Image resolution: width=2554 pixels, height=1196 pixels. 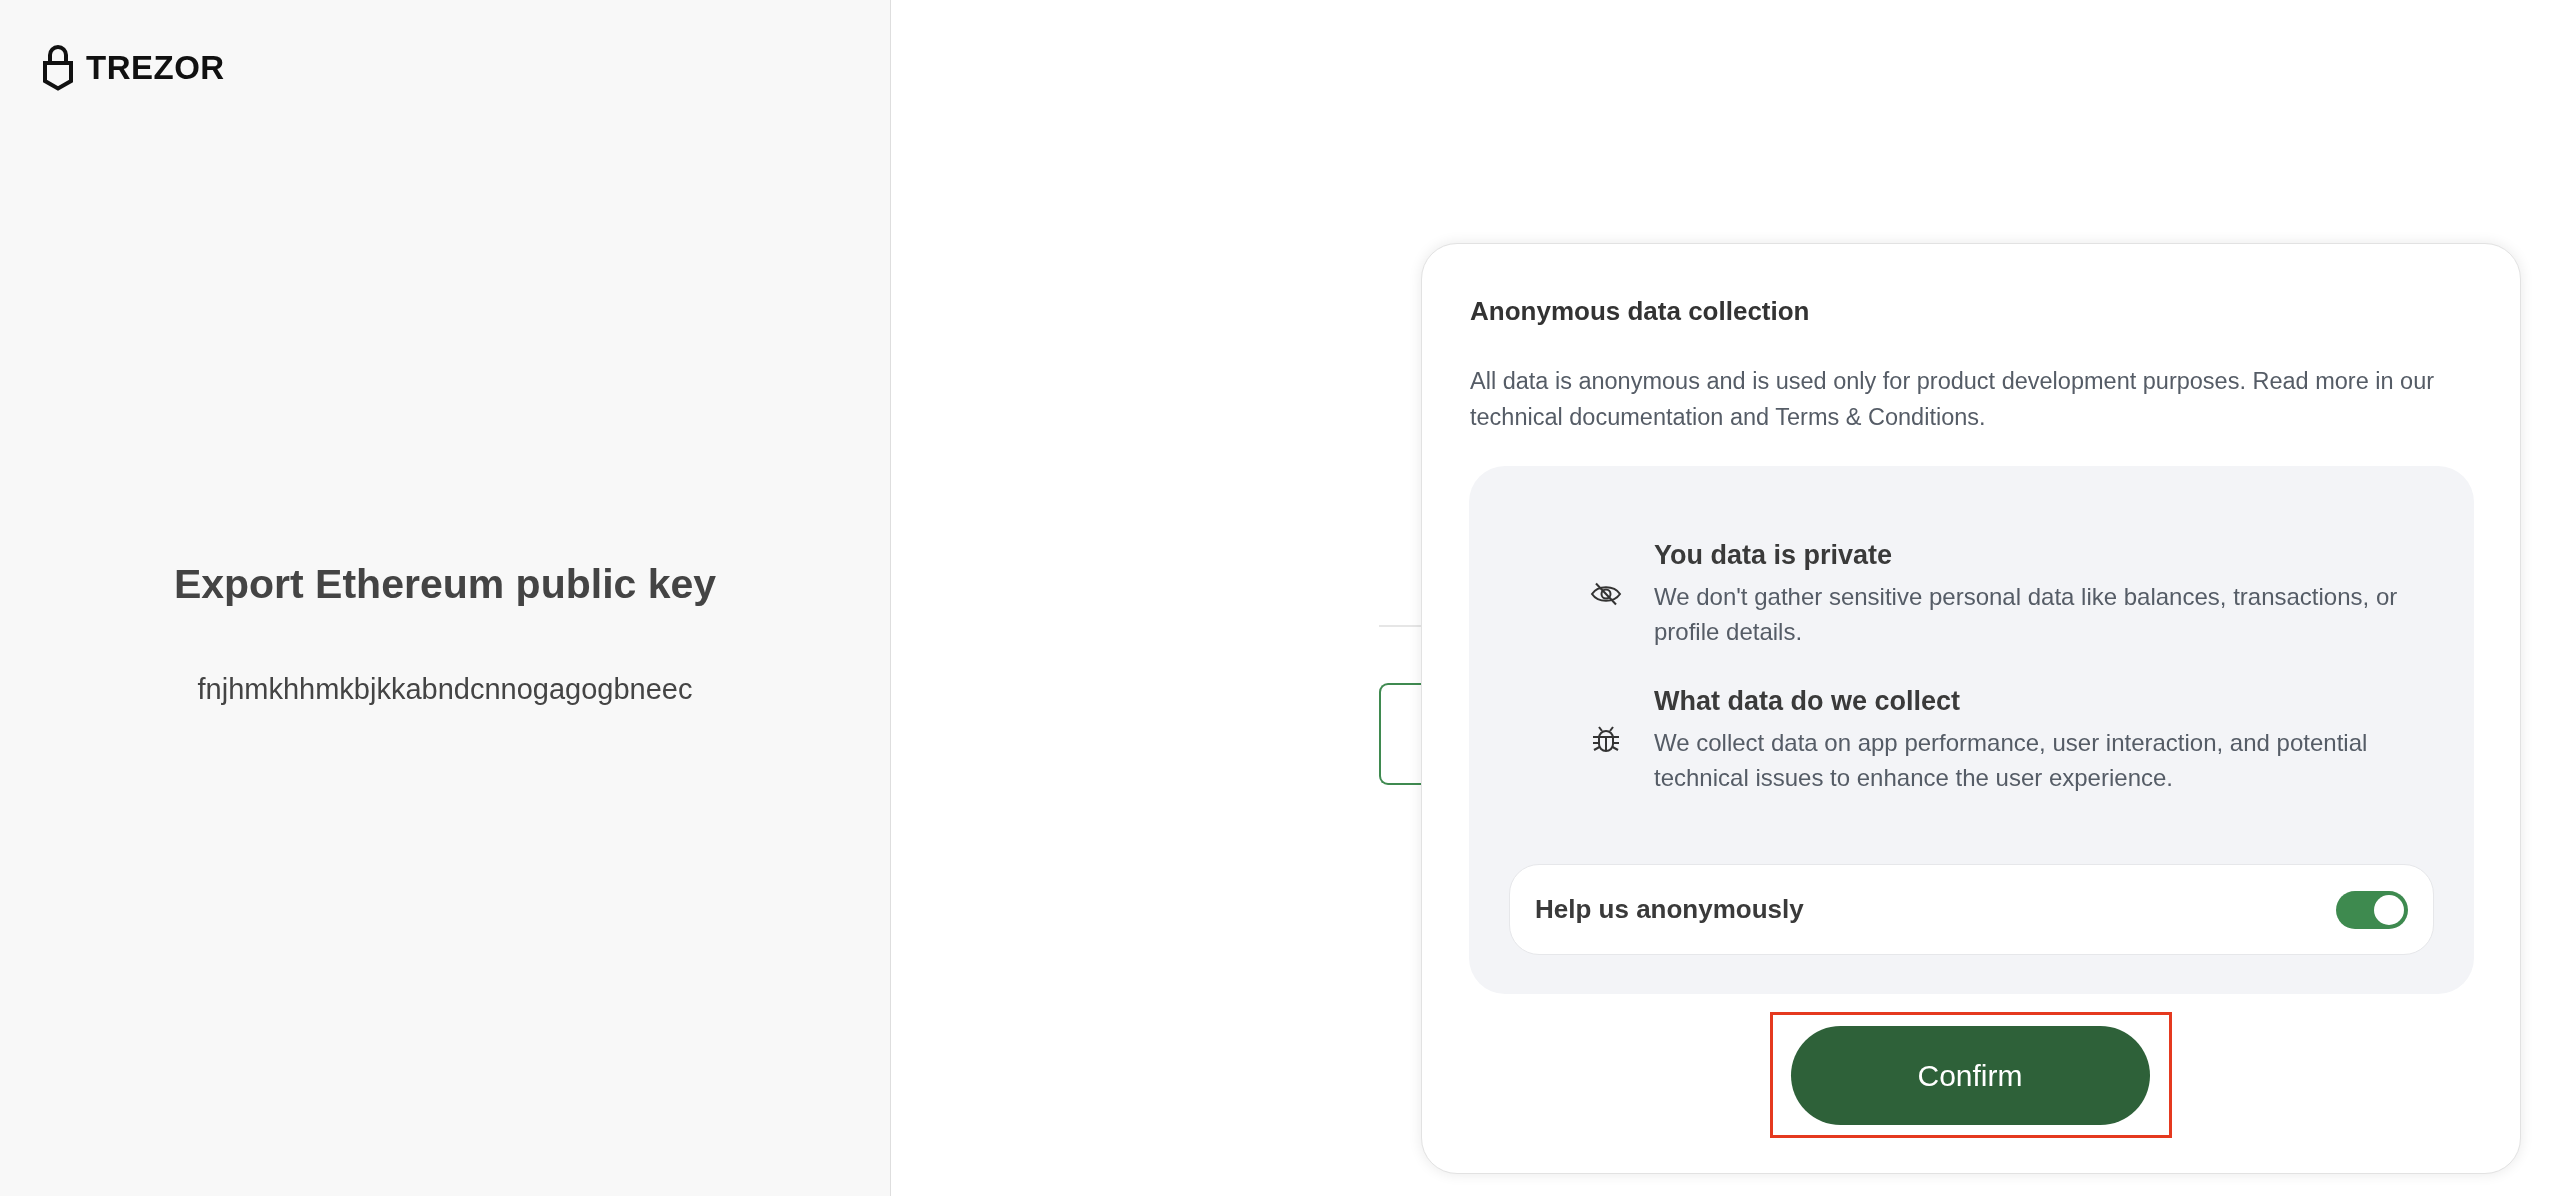 I want to click on point-text: We collect data on app performance, user interaction, and potential technical issues to enhance the user experience., so click(x=2011, y=760).